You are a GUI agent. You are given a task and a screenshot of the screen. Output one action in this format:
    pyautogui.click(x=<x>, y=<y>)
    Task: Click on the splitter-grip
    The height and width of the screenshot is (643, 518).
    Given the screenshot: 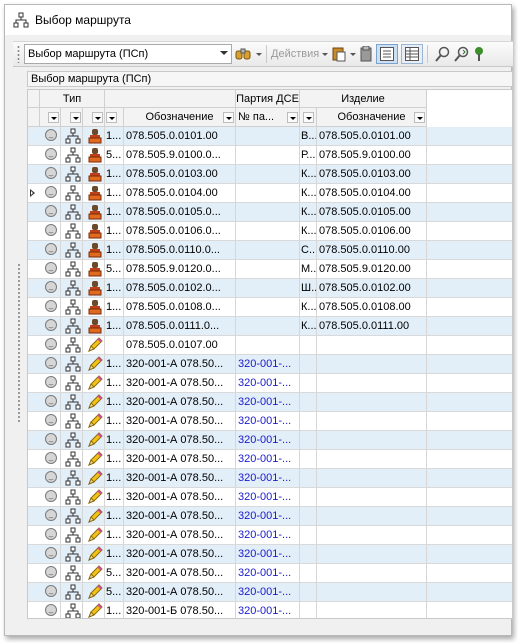 What is the action you would take?
    pyautogui.click(x=19, y=343)
    